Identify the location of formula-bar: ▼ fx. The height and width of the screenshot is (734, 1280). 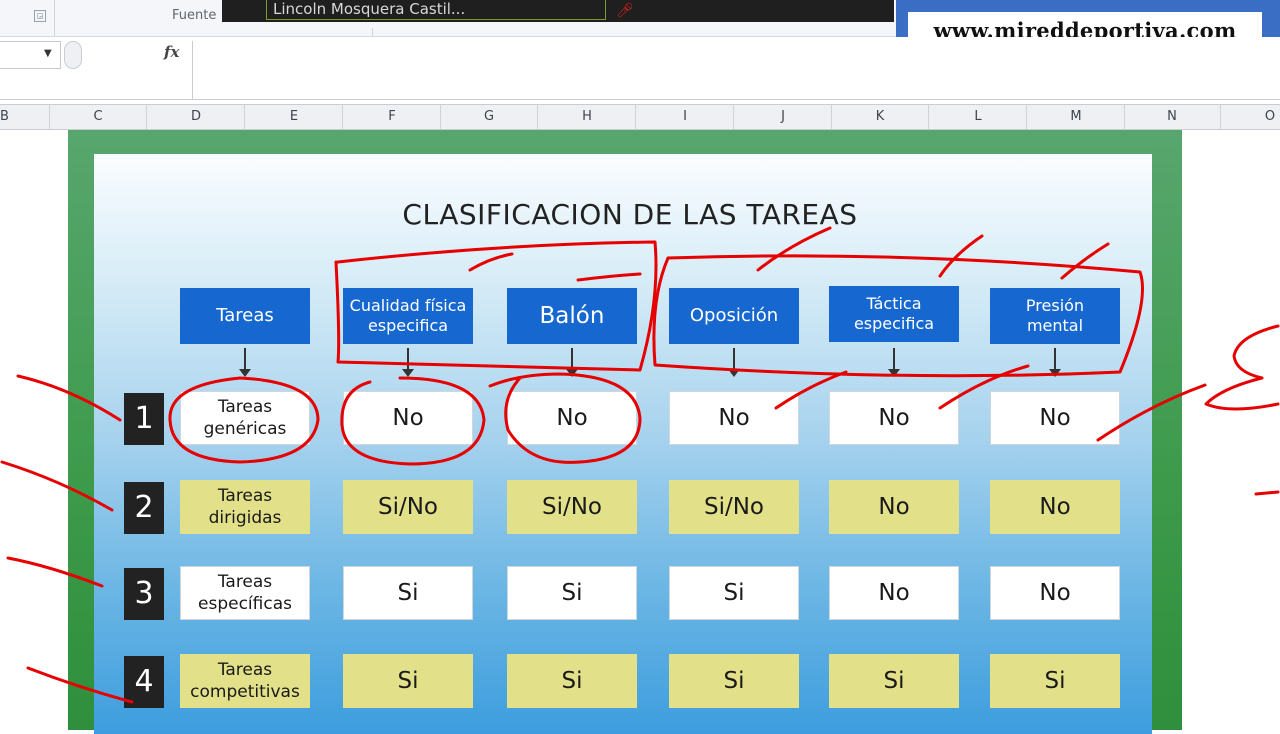
(640, 68).